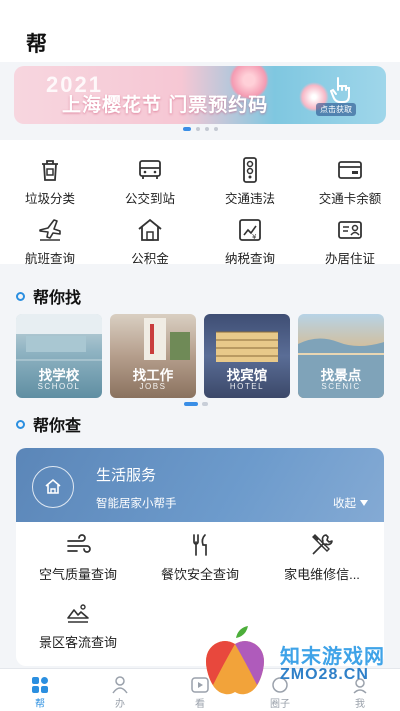 The width and height of the screenshot is (400, 711). What do you see at coordinates (341, 375) in the screenshot?
I see `card-title: 找景点` at bounding box center [341, 375].